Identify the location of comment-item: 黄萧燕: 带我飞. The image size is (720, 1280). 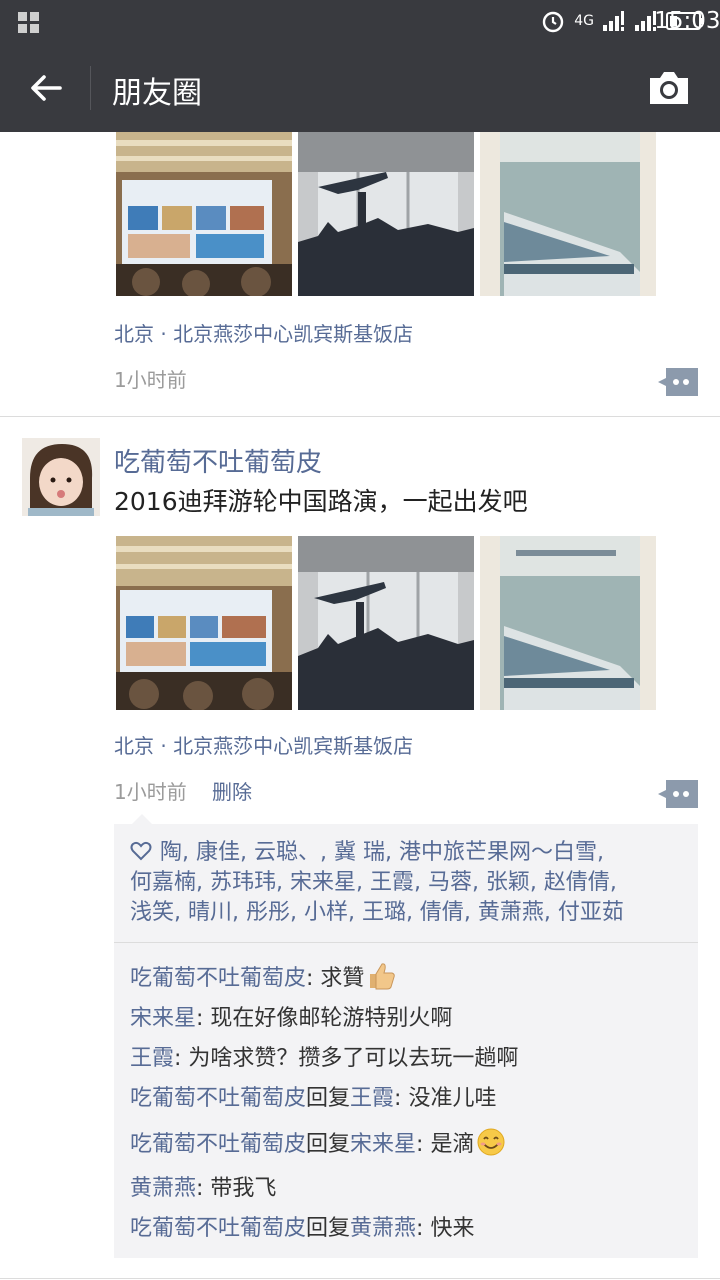
(203, 1186).